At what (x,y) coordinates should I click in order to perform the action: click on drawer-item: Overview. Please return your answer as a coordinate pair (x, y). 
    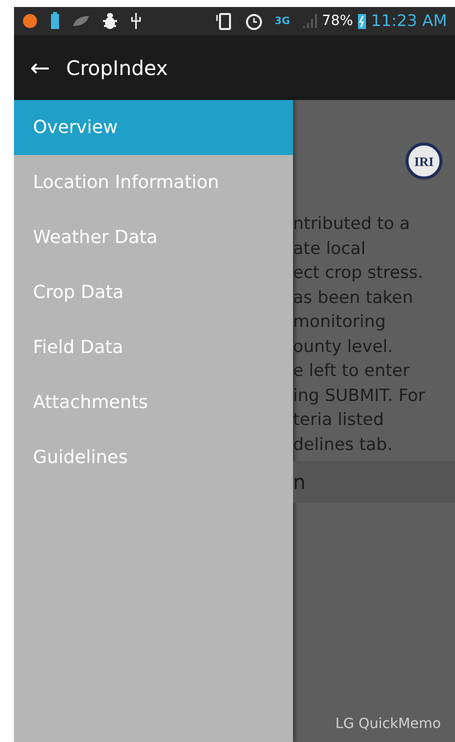
    Looking at the image, I should click on (153, 127).